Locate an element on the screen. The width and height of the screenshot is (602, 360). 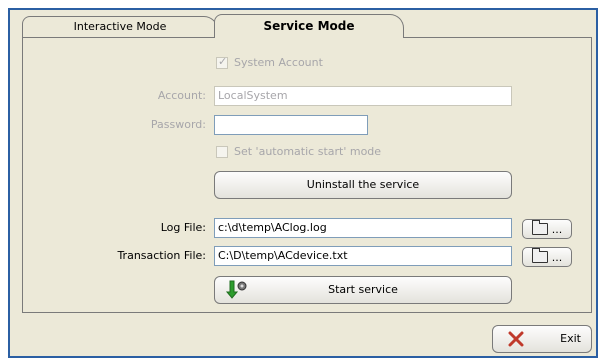
start-service-icon is located at coordinates (237, 290).